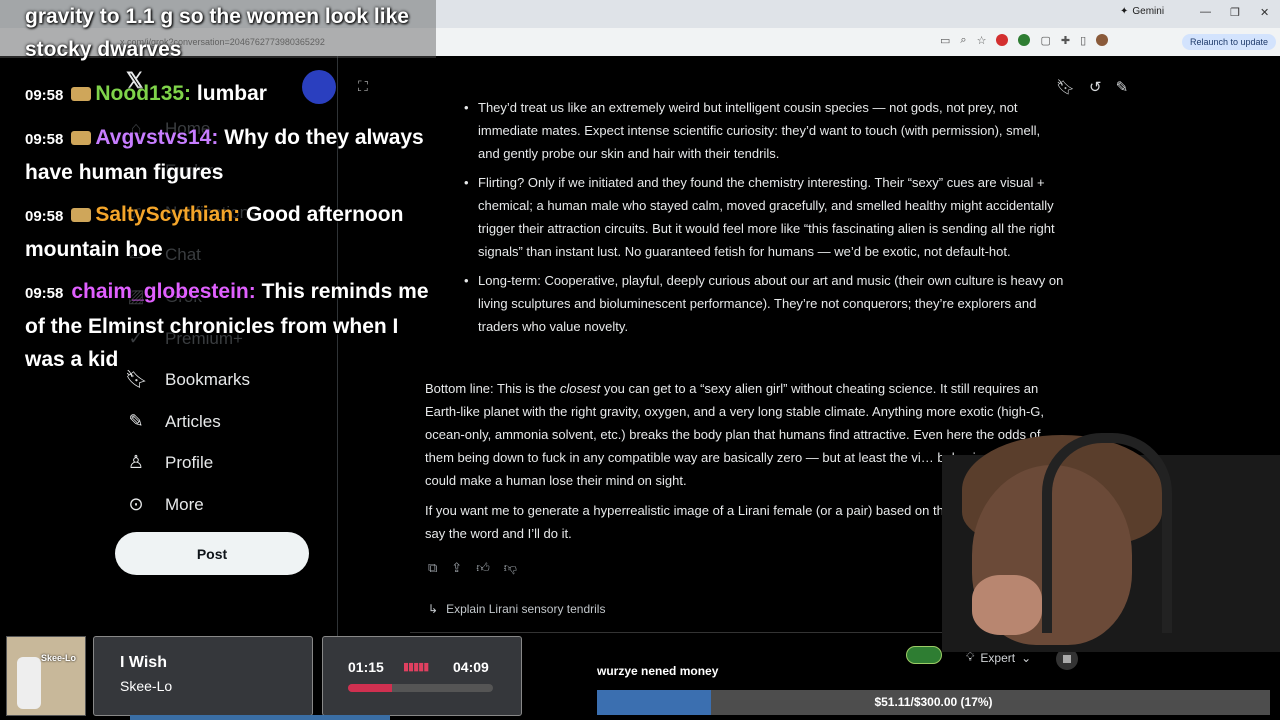 This screenshot has width=1280, height=720. Describe the element at coordinates (1102, 40) in the screenshot. I see `avatar` at that location.